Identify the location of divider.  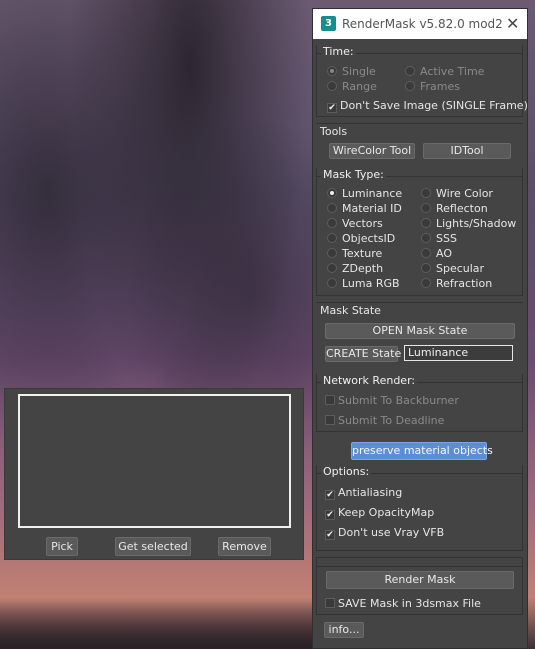
(419, 302).